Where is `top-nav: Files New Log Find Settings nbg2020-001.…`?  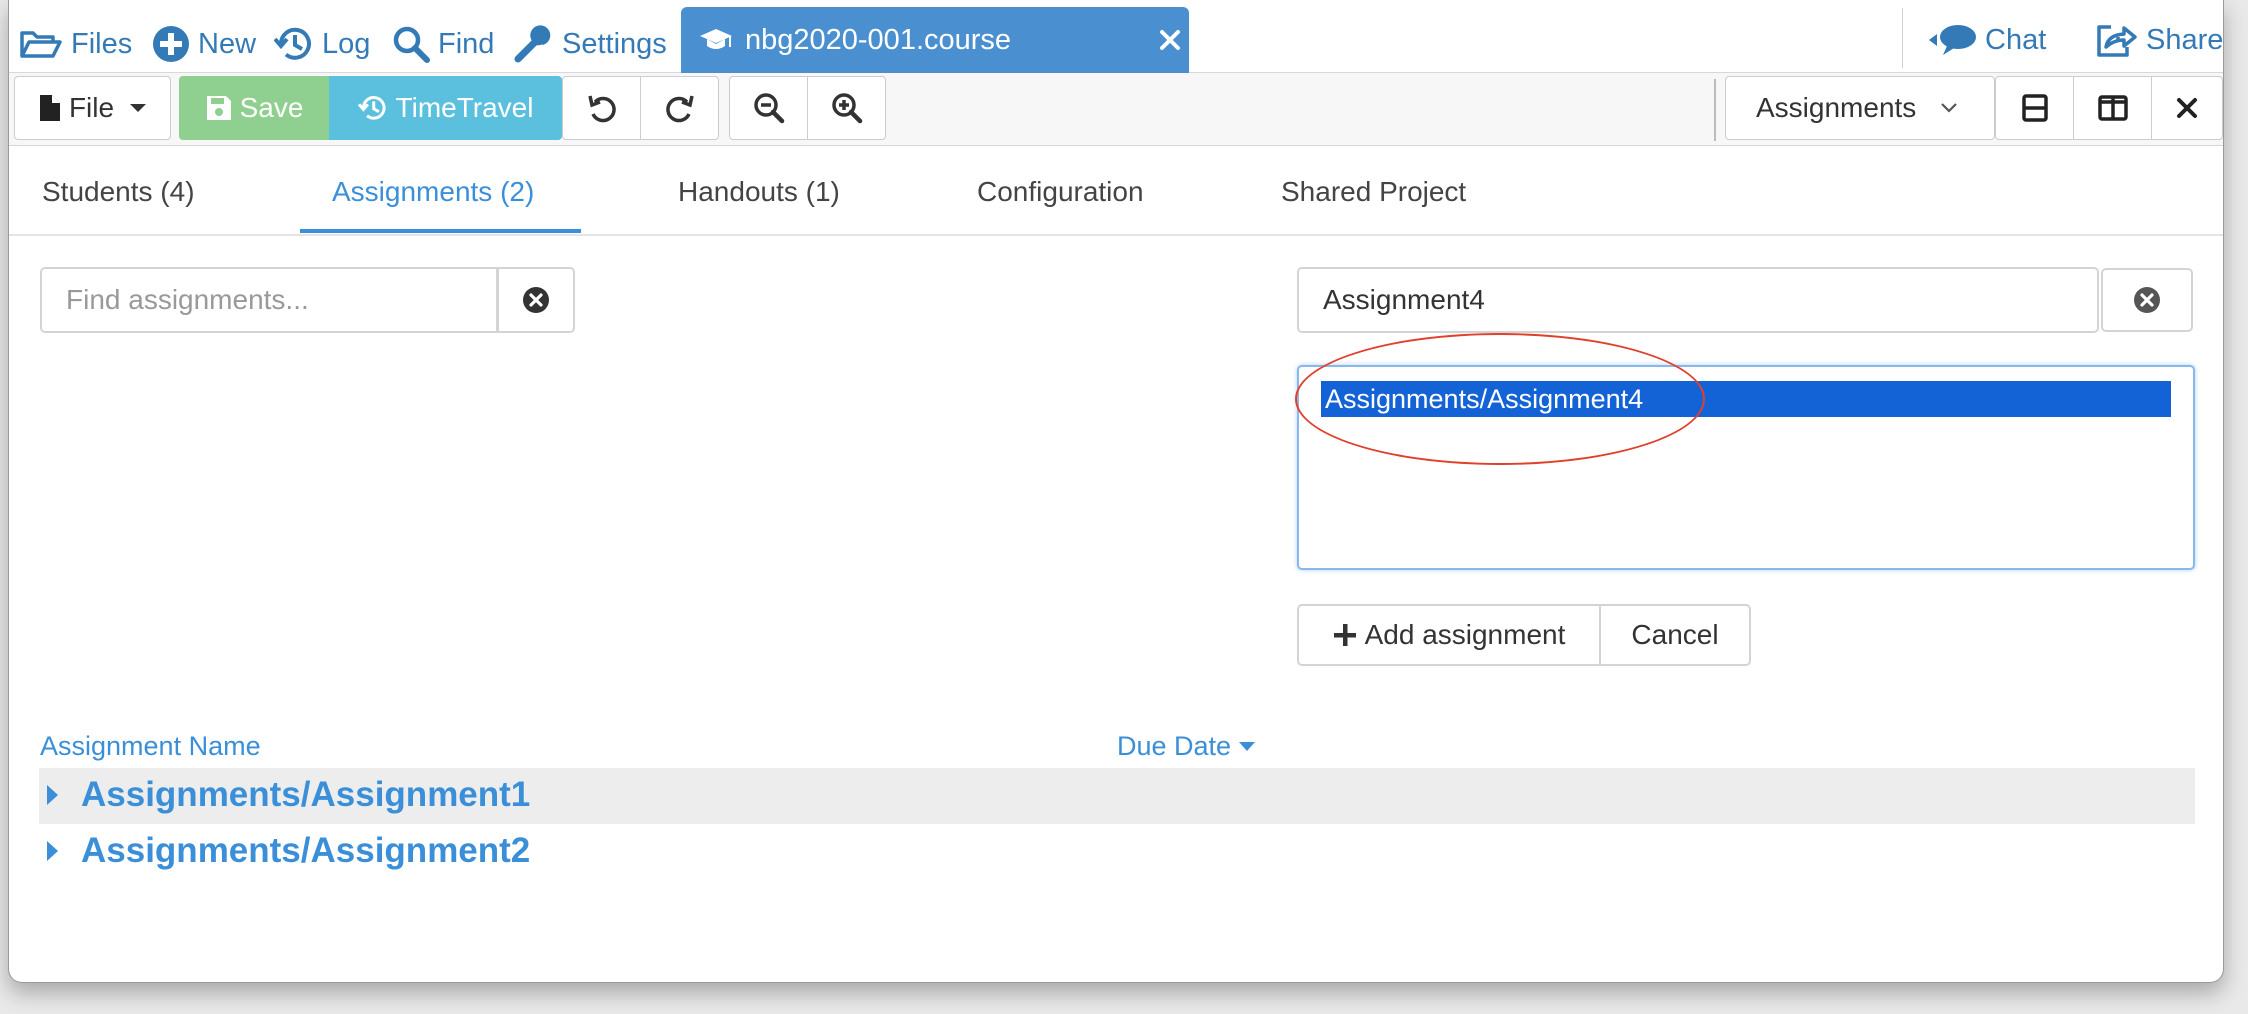 top-nav: Files New Log Find Settings nbg2020-001.… is located at coordinates (1116, 37).